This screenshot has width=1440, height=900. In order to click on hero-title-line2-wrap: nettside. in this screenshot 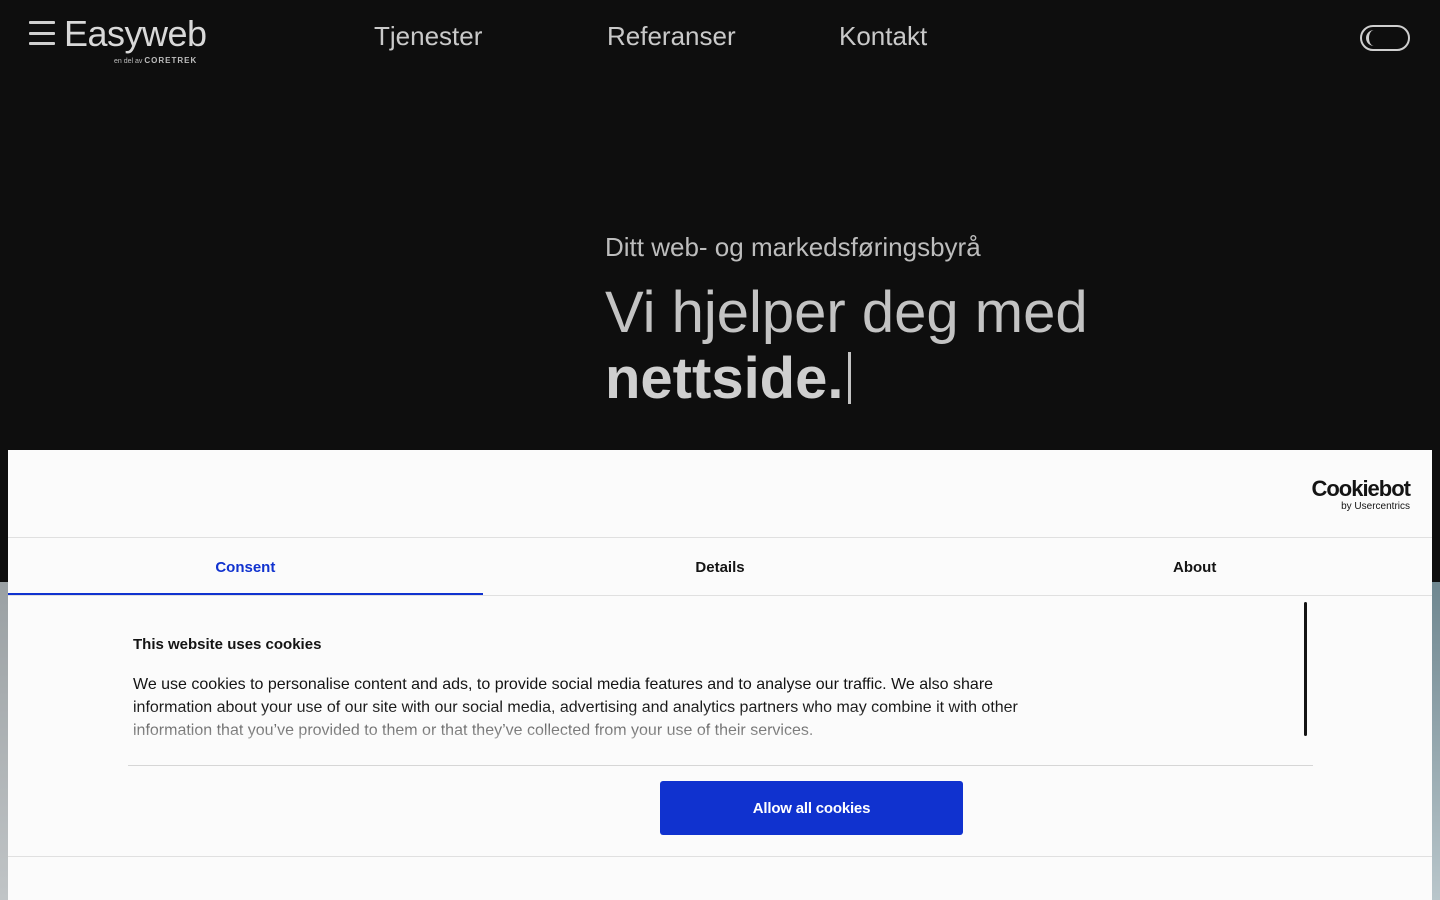, I will do `click(846, 379)`.